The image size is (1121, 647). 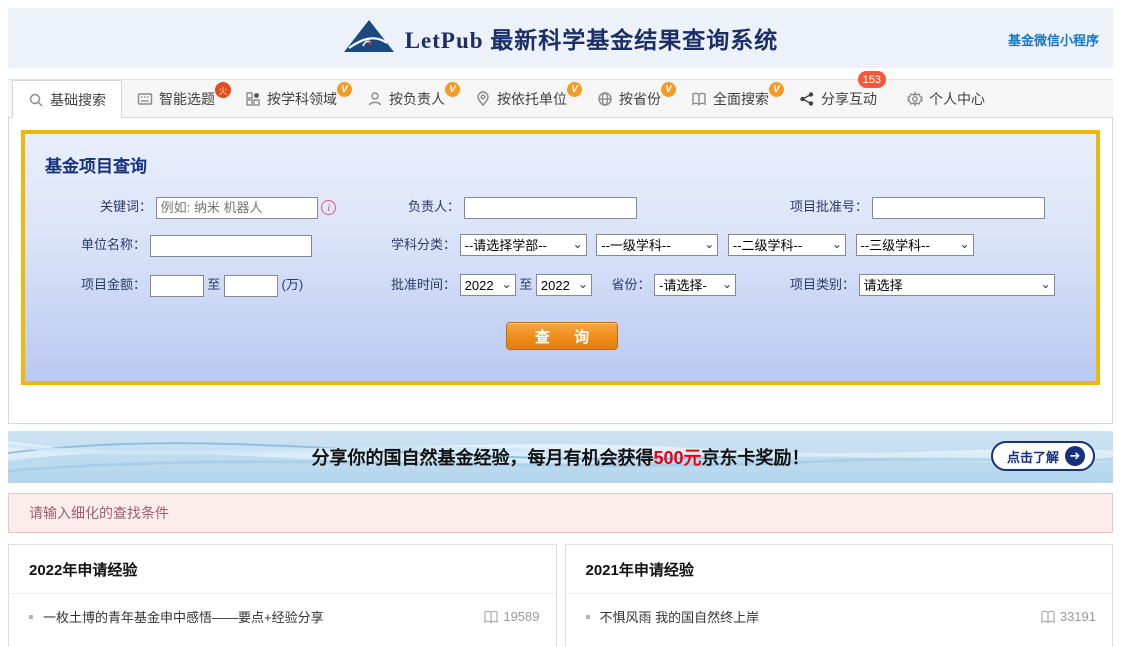 I want to click on panel-title: 基金项目查询, so click(x=96, y=166).